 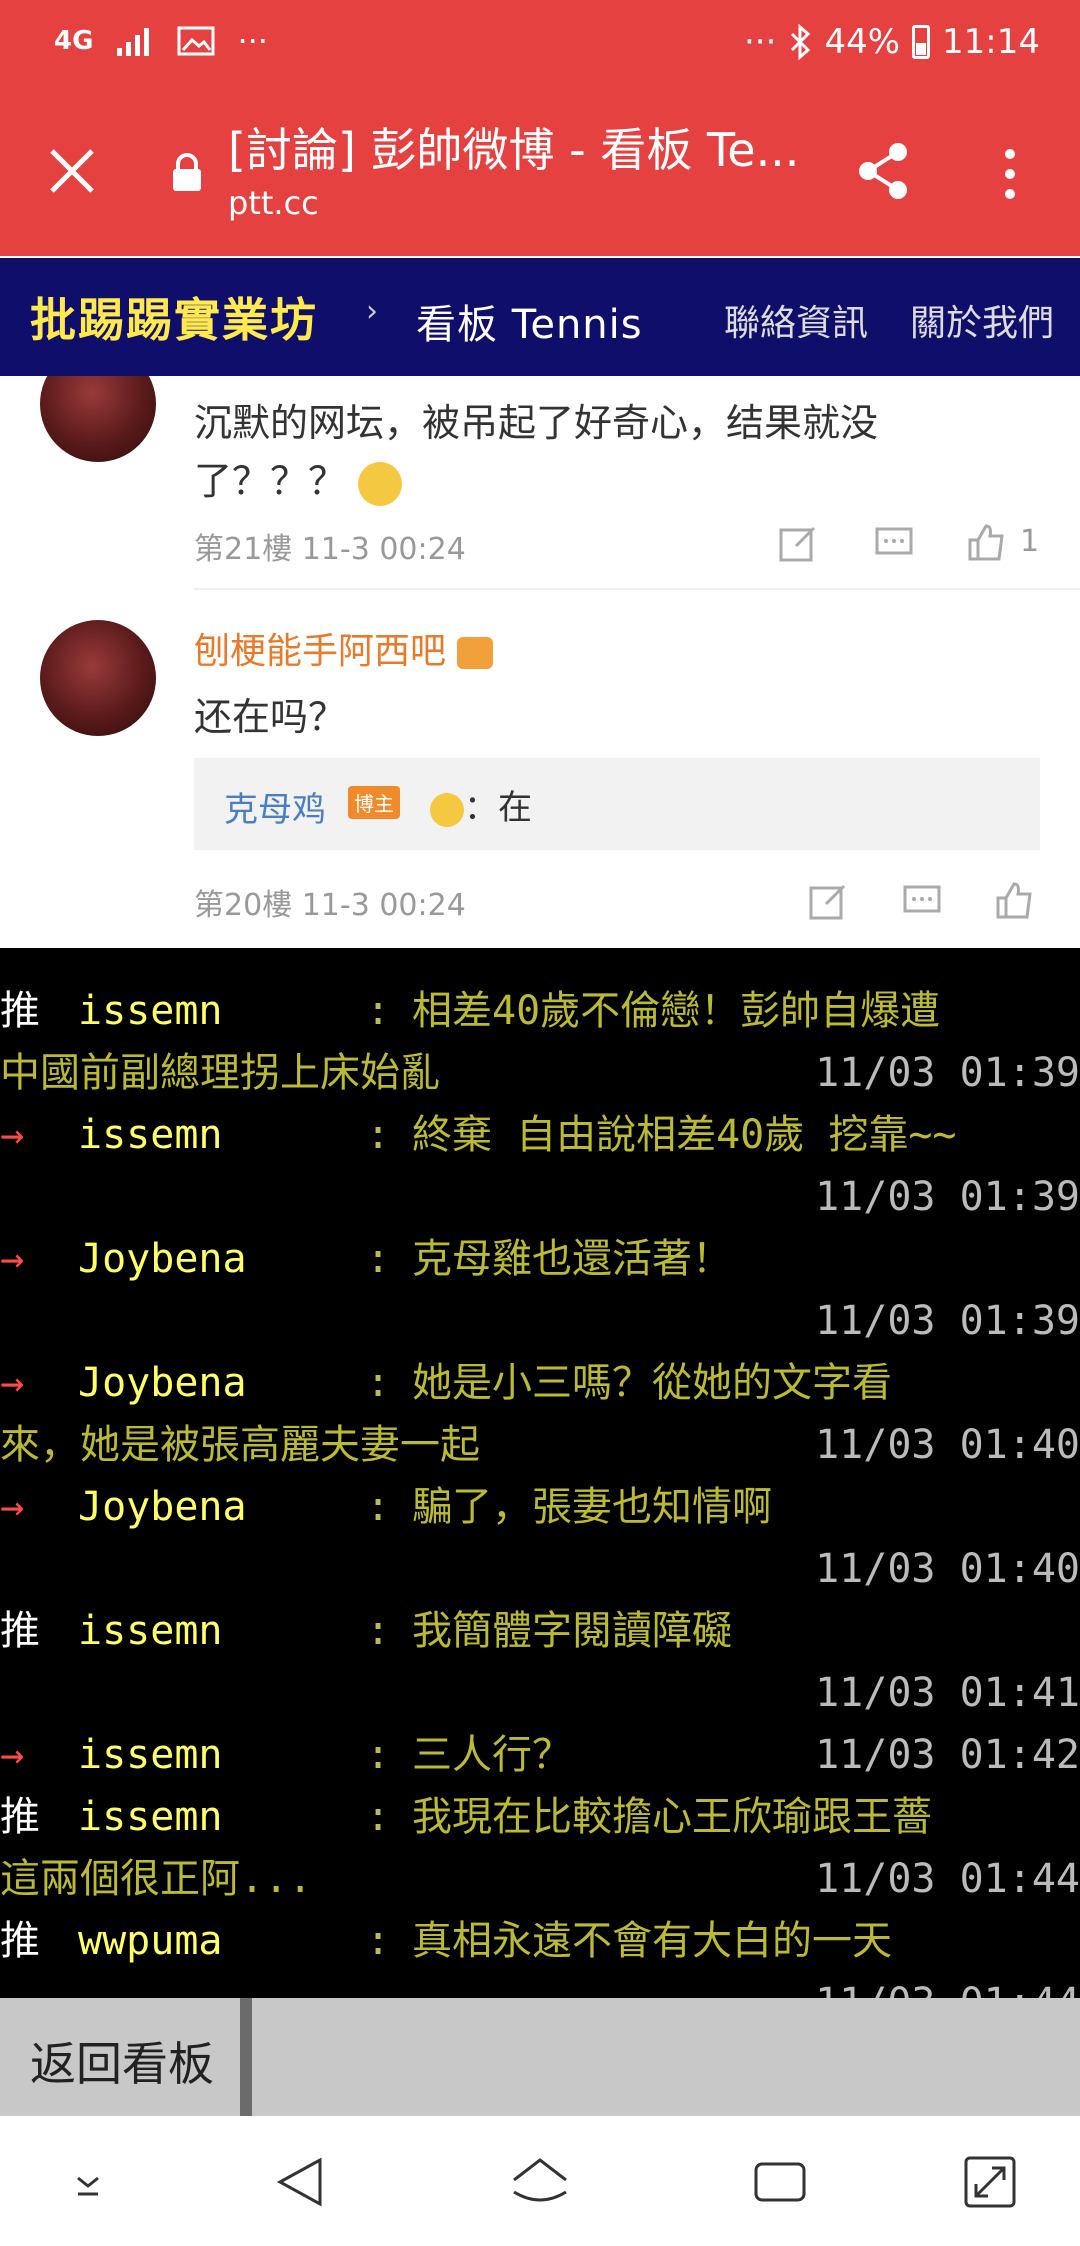 I want to click on battery-icon, so click(x=921, y=42).